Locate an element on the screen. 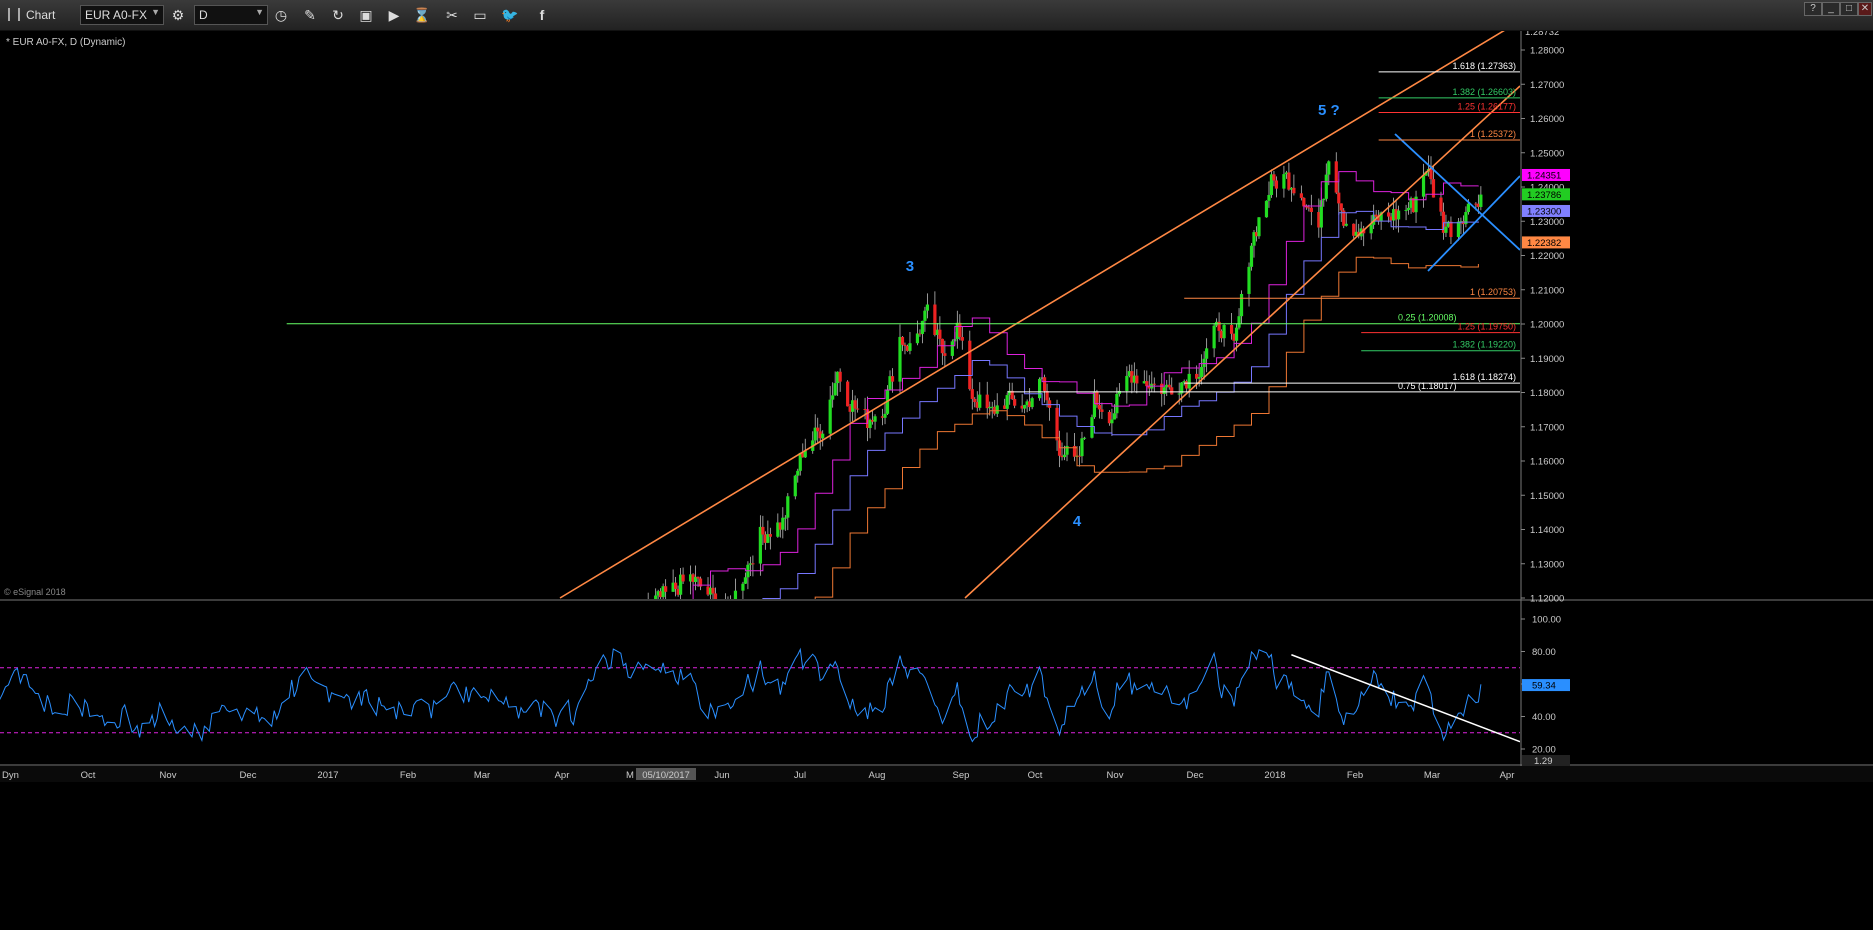 The height and width of the screenshot is (930, 1873). price-tick-label: 1.16000 is located at coordinates (1547, 462).